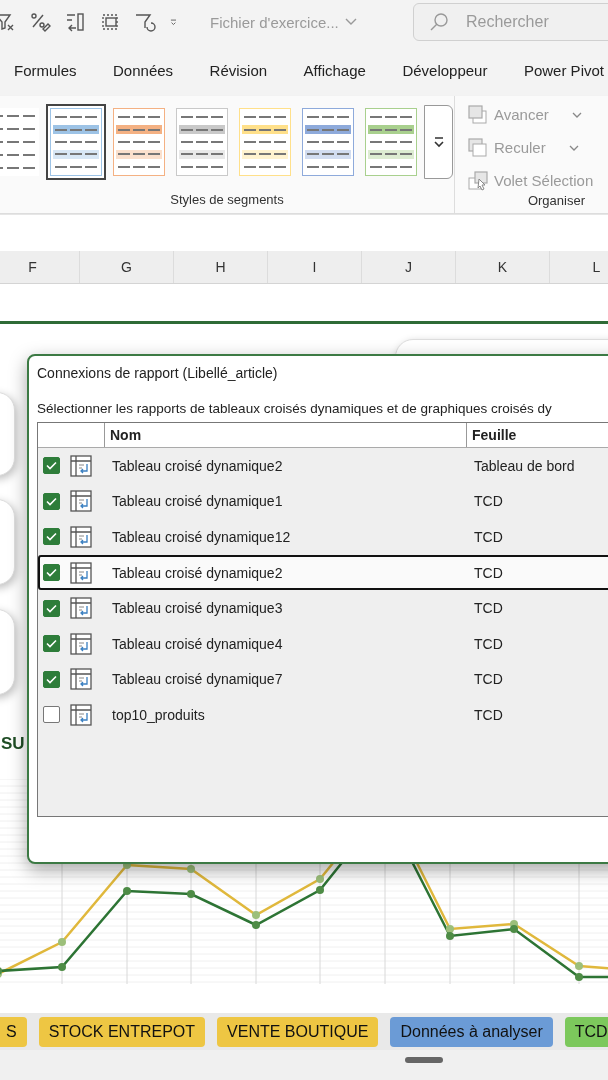  I want to click on ribbon-tab: Révision, so click(238, 70).